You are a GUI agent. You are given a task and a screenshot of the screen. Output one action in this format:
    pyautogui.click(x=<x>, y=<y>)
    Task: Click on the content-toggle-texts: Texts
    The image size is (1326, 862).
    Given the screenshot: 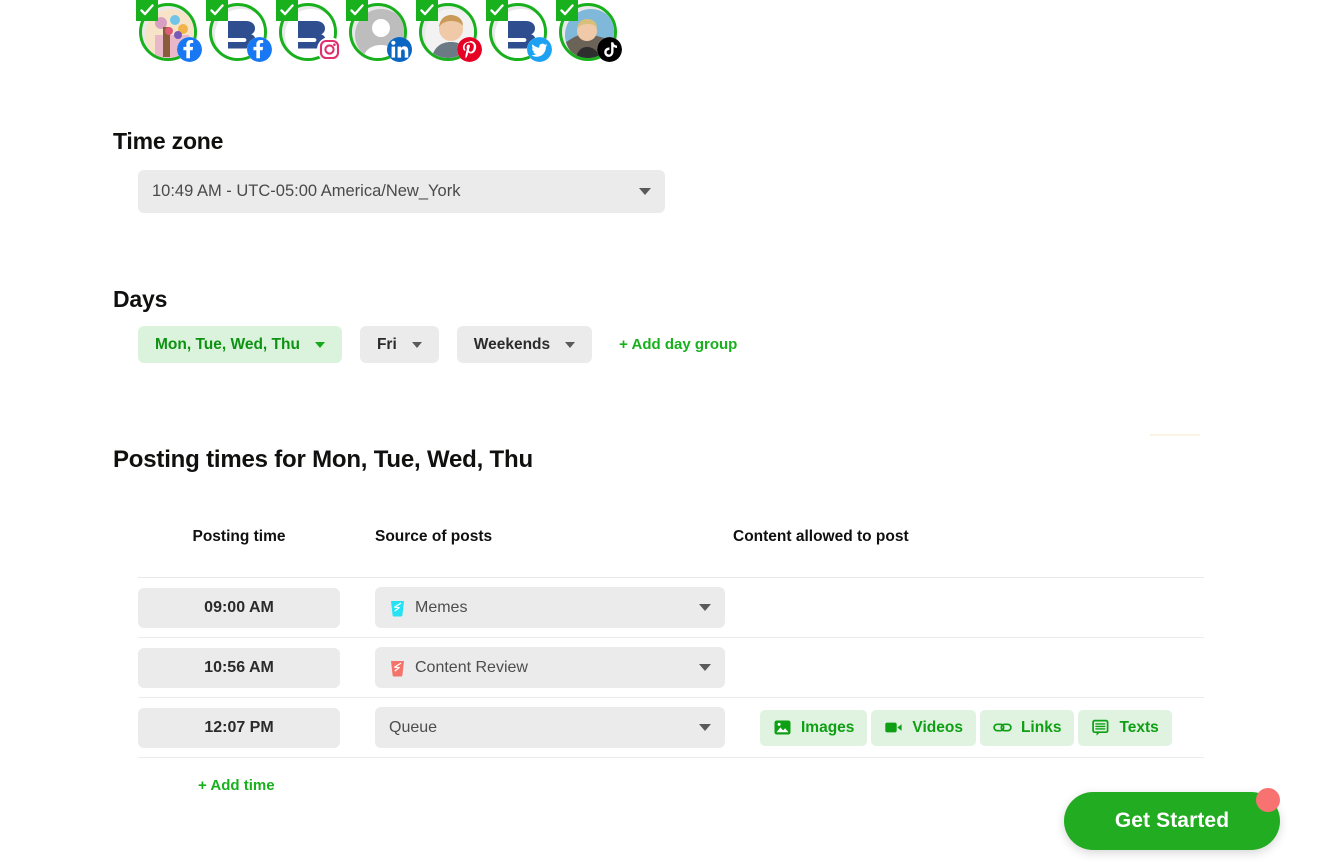 What is the action you would take?
    pyautogui.click(x=1125, y=727)
    